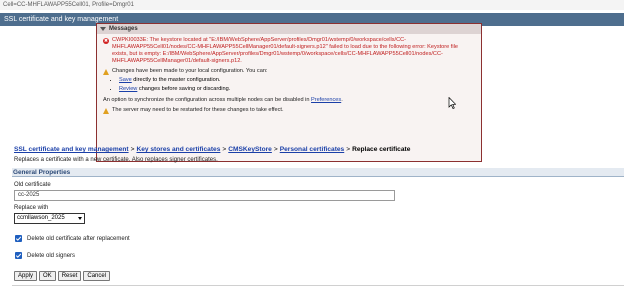  I want to click on preferences-link: Preferences, so click(326, 100).